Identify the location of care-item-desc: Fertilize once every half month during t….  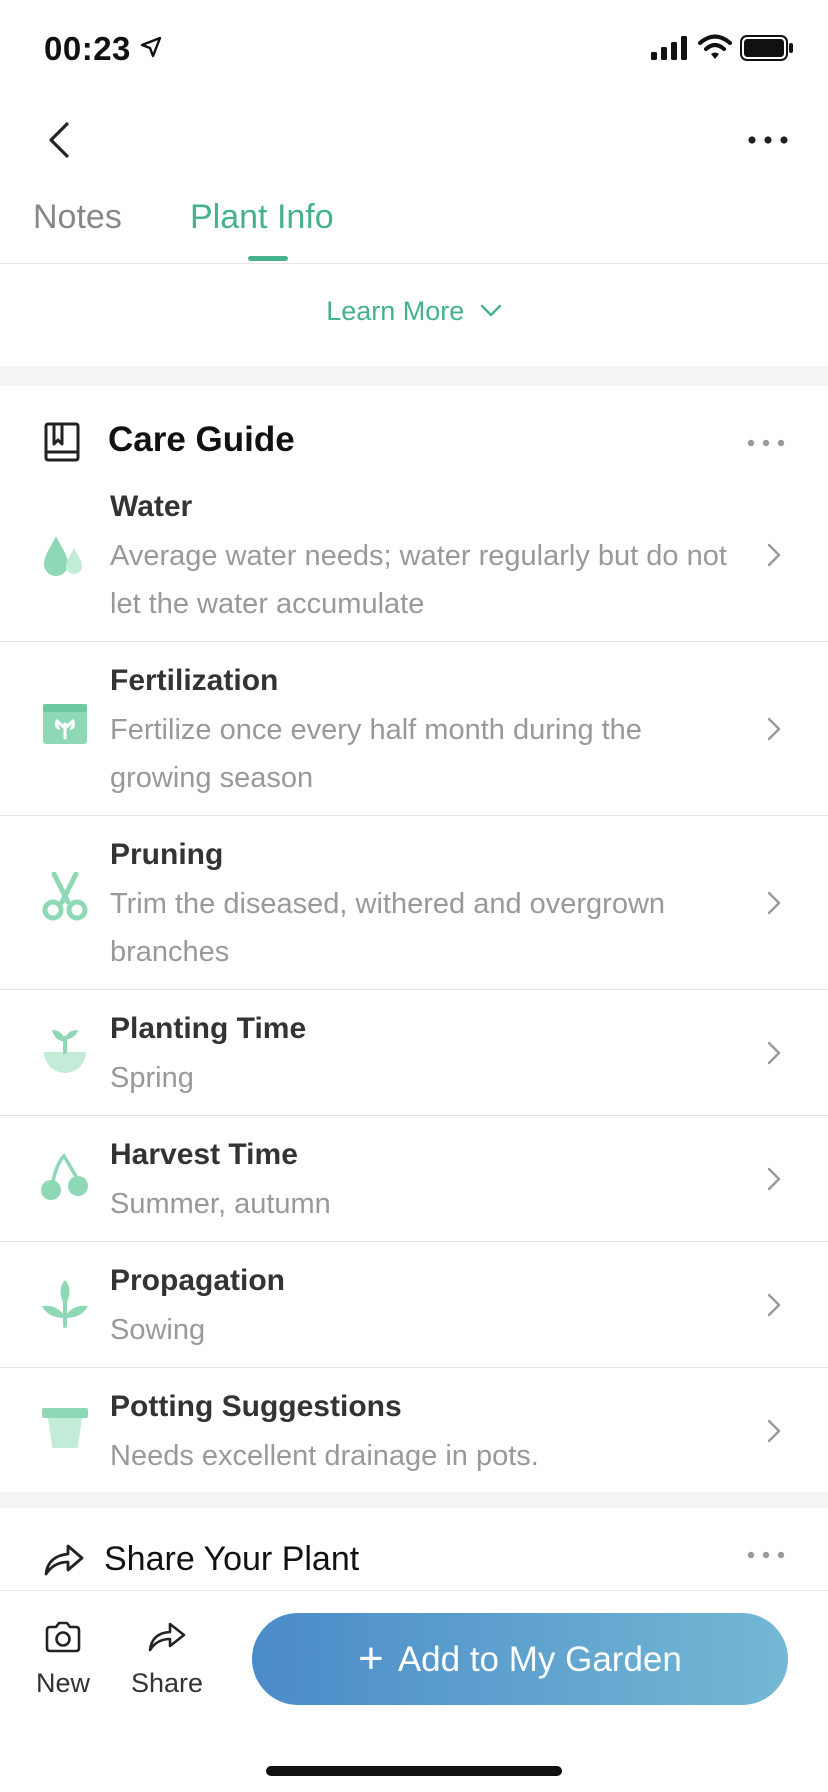
(376, 754).